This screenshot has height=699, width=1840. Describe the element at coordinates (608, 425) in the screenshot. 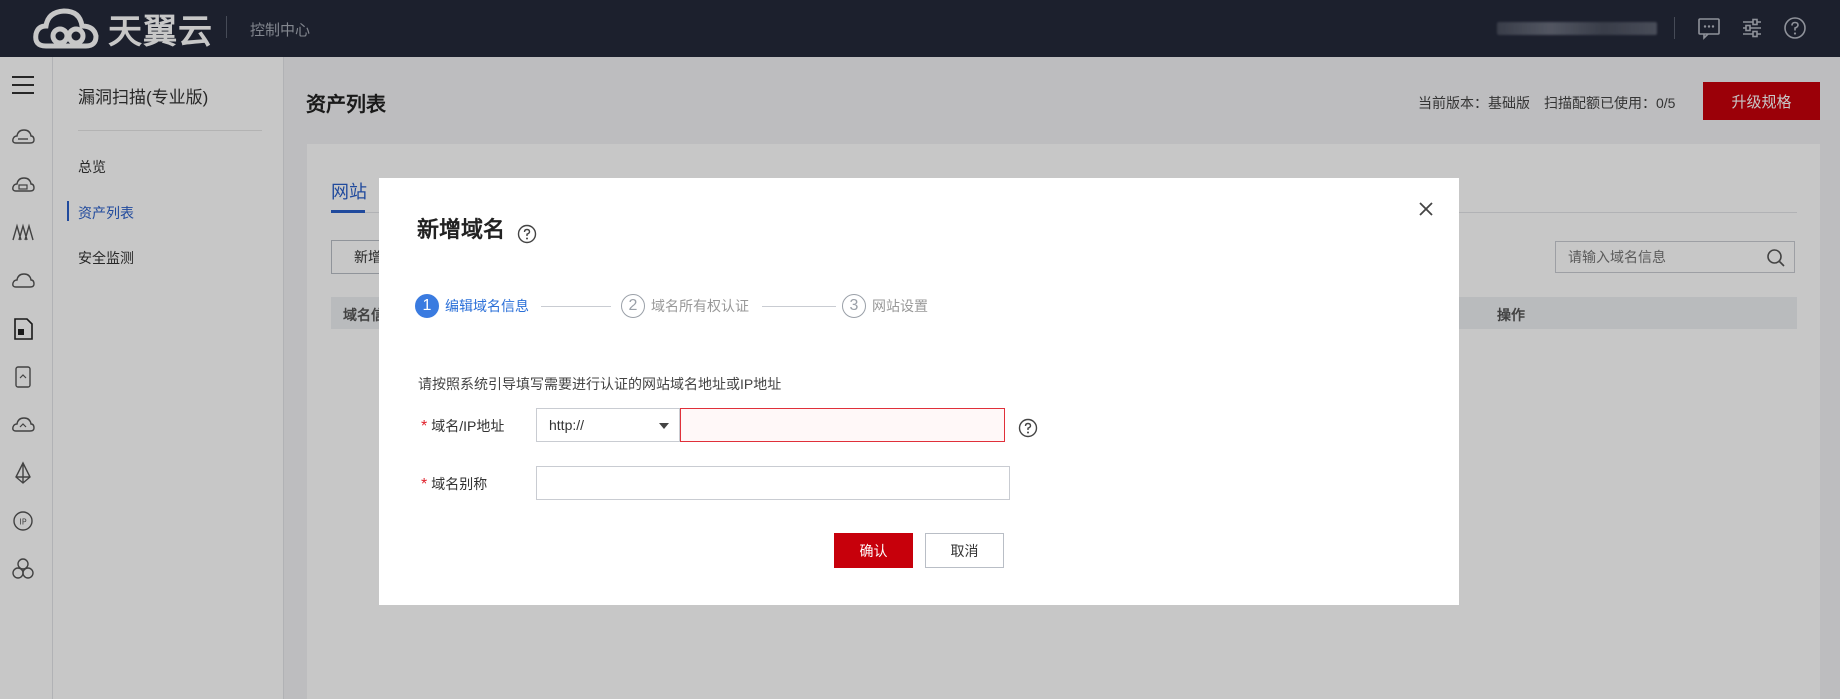

I see `protocol-select: http://` at that location.